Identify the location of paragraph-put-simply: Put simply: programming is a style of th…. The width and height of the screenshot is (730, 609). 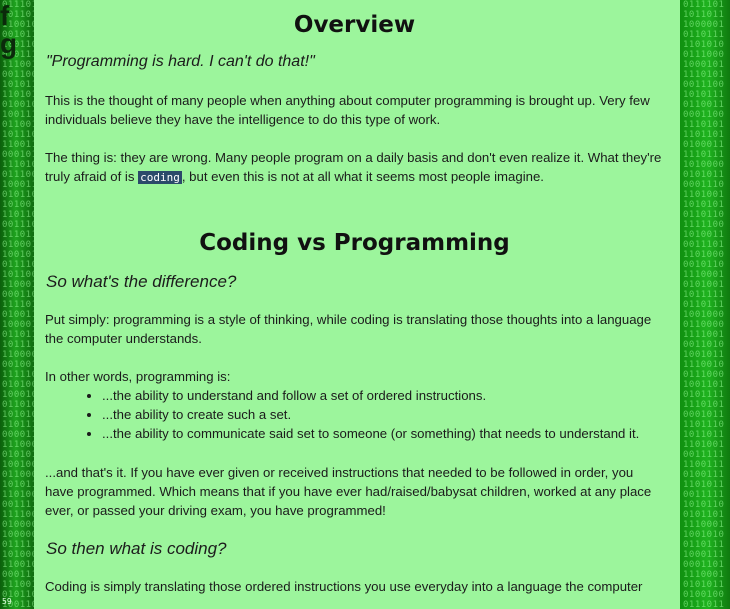
(348, 329).